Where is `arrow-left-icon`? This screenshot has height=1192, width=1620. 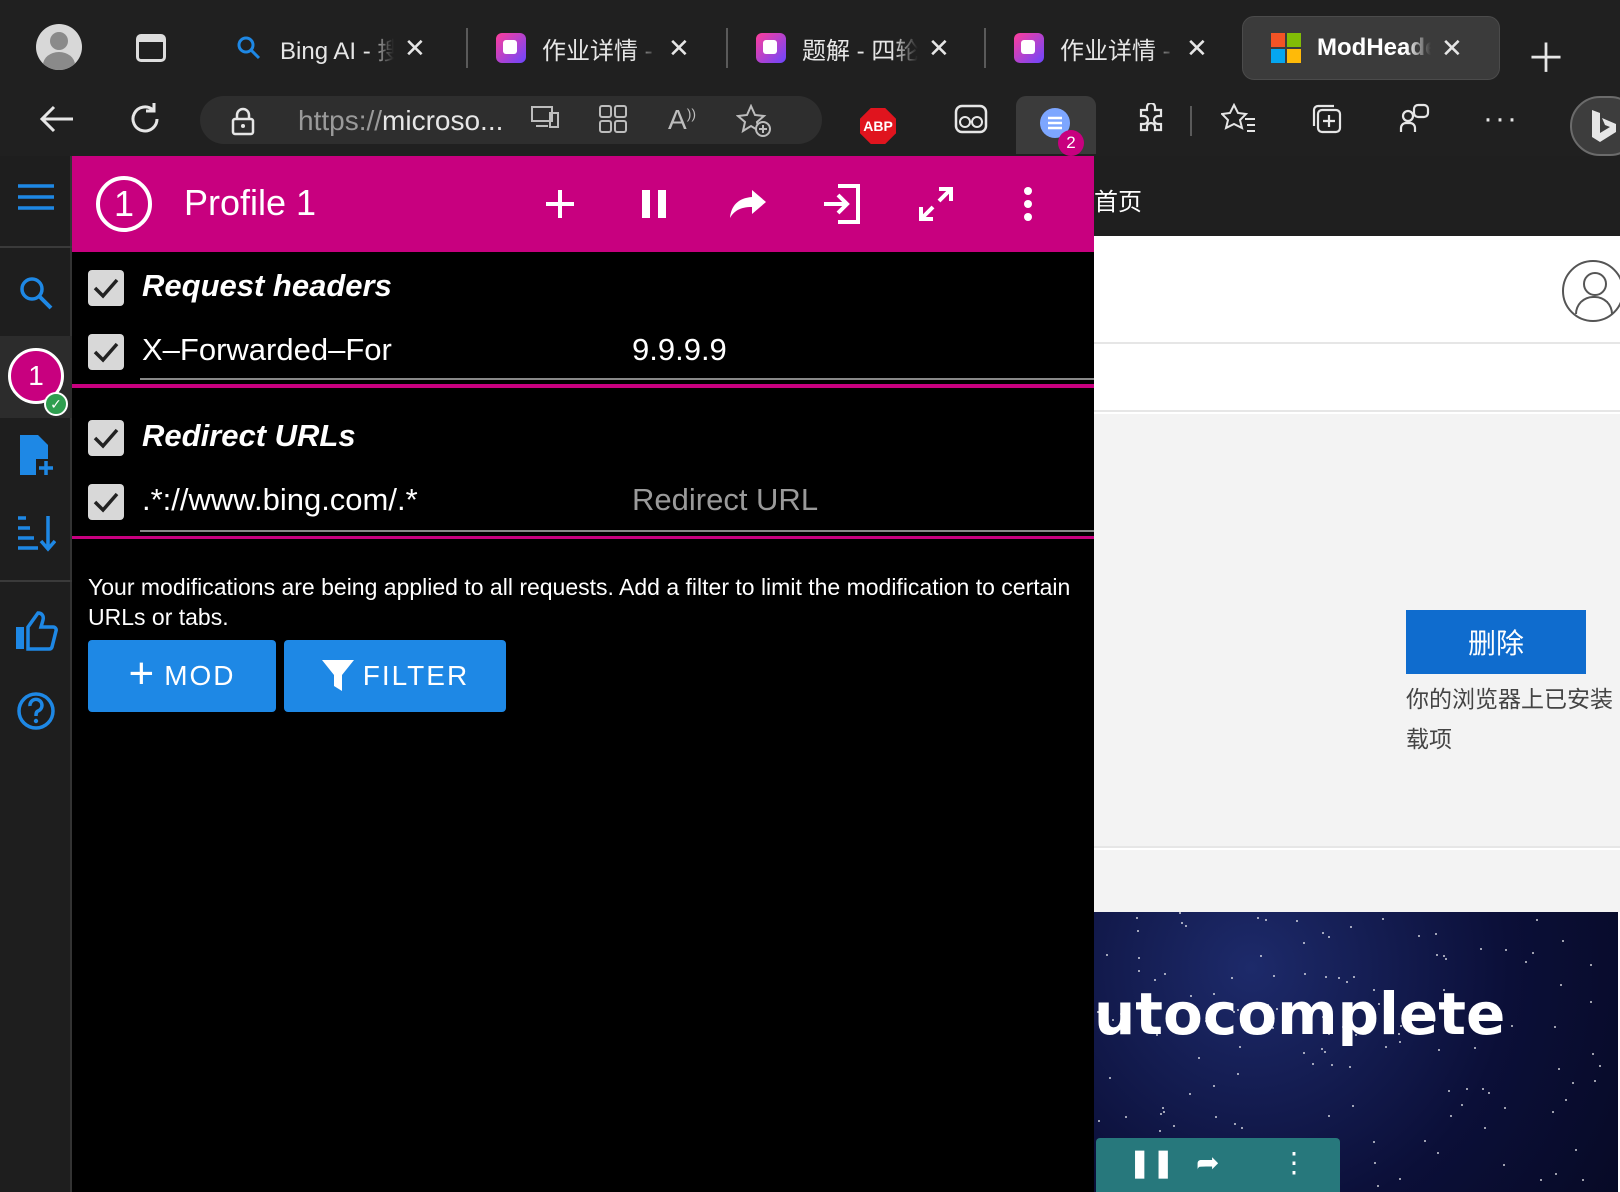 arrow-left-icon is located at coordinates (56, 119).